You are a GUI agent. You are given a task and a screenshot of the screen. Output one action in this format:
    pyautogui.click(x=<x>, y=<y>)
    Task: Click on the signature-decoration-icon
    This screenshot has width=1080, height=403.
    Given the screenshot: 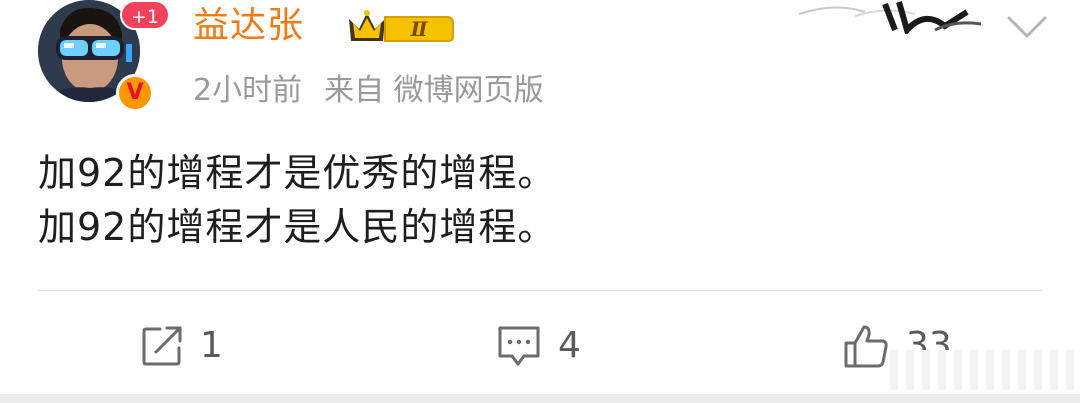 What is the action you would take?
    pyautogui.click(x=890, y=19)
    